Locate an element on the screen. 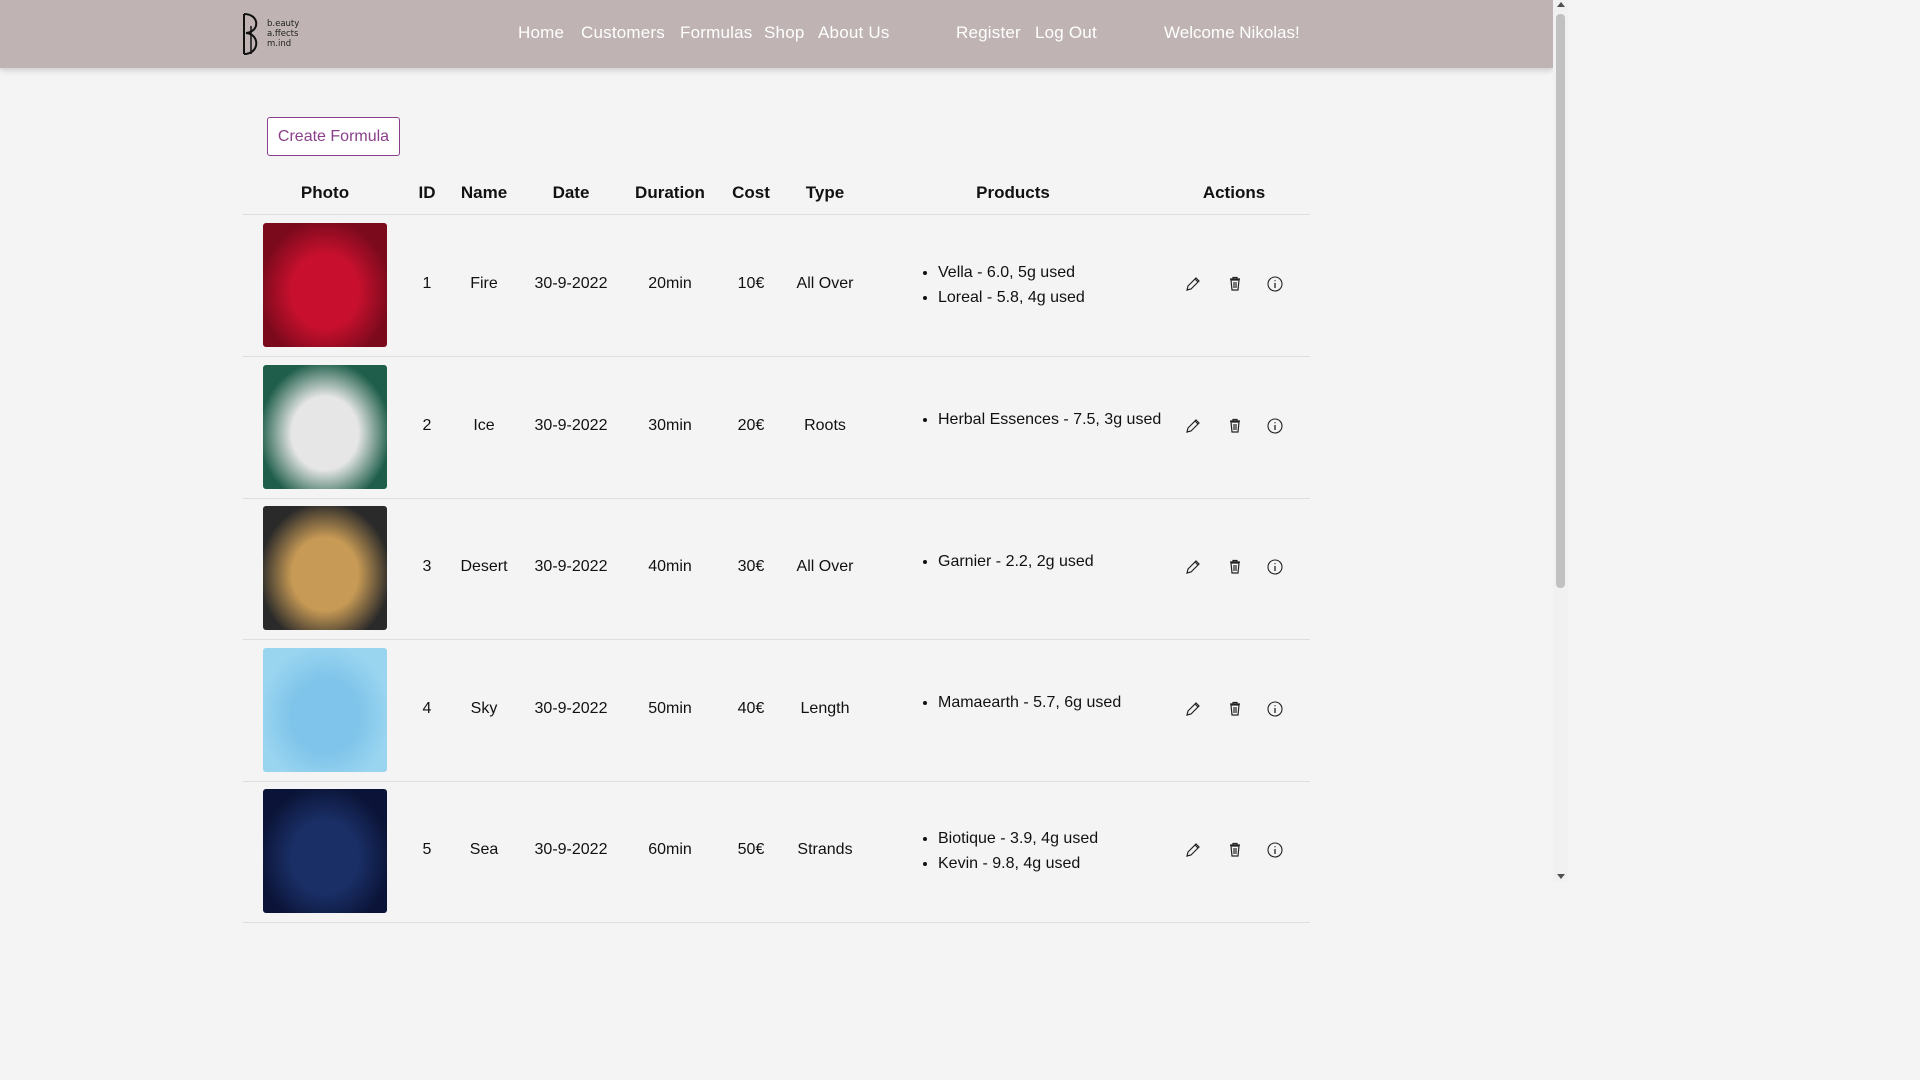  cell-duration: 30min is located at coordinates (670, 425).